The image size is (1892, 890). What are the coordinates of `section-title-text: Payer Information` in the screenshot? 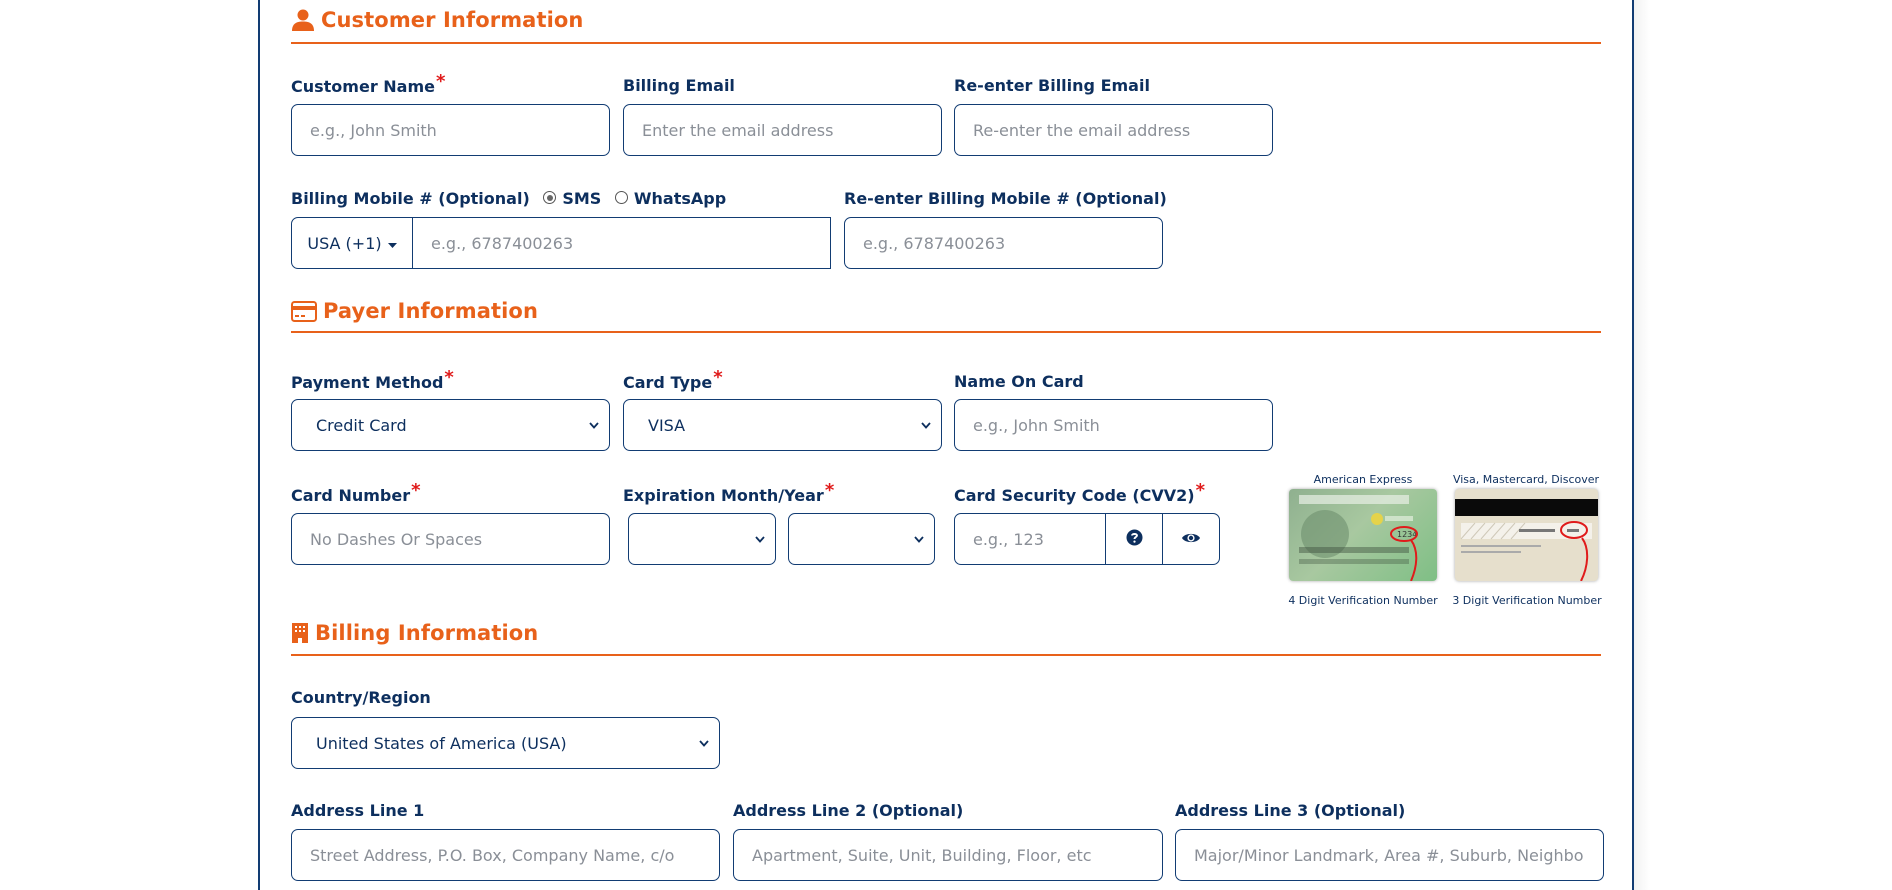 It's located at (431, 311).